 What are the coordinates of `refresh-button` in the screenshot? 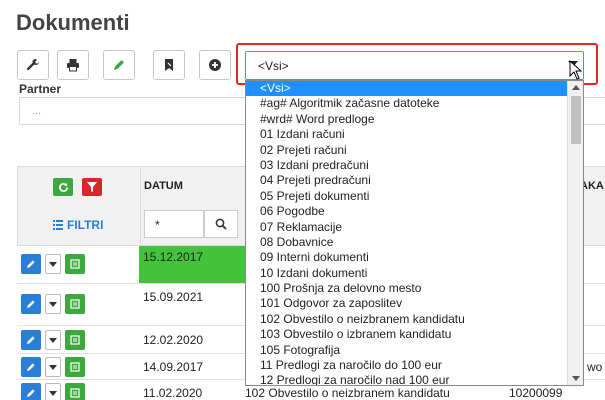 It's located at (63, 187).